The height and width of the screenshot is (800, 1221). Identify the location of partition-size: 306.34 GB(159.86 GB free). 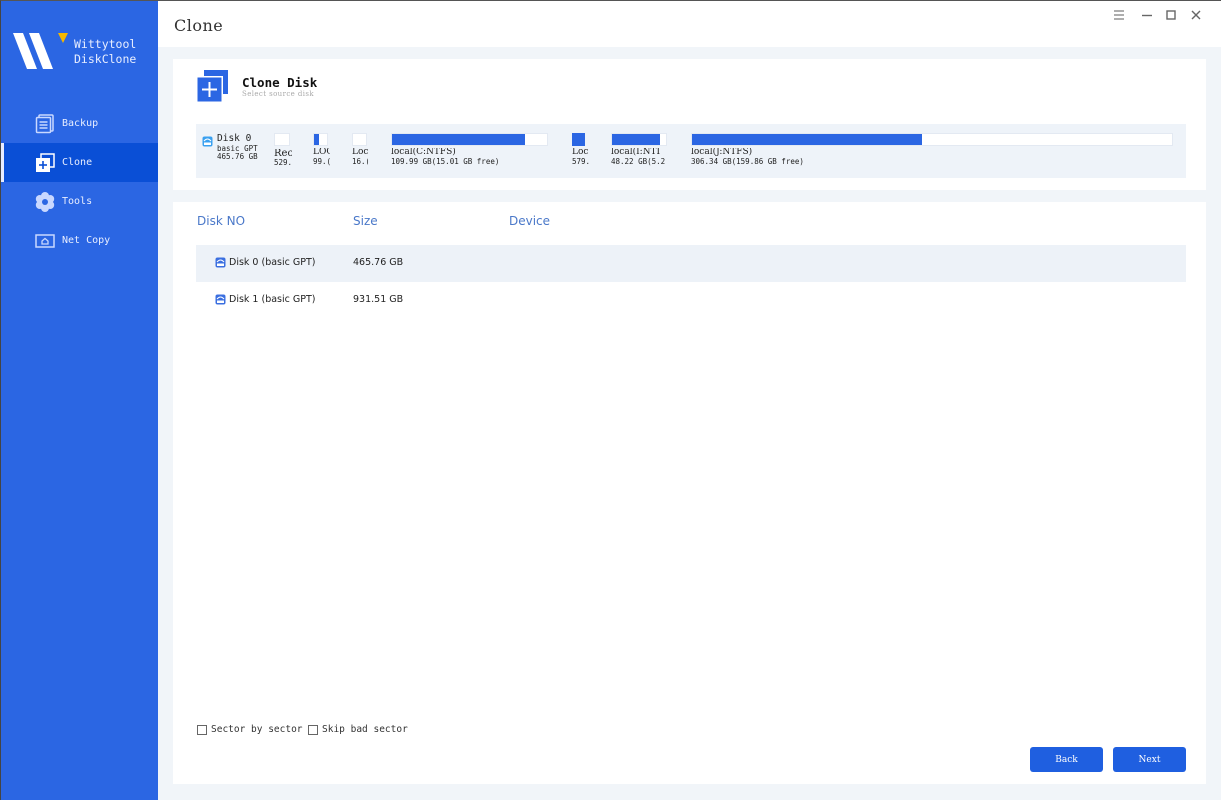
(747, 161).